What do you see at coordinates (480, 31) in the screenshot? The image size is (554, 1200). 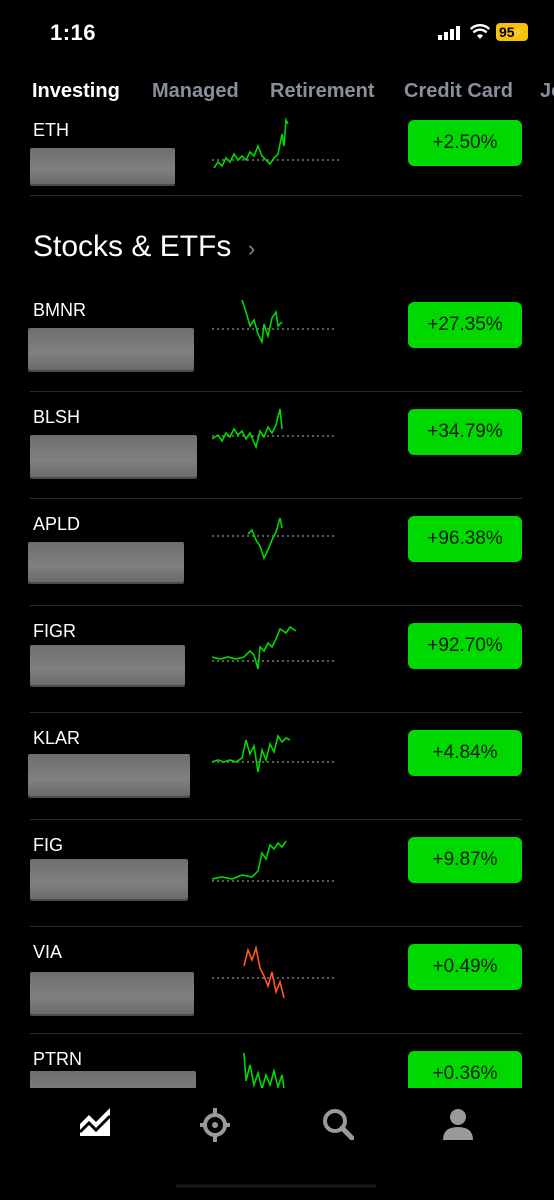 I see `wifi-icon` at bounding box center [480, 31].